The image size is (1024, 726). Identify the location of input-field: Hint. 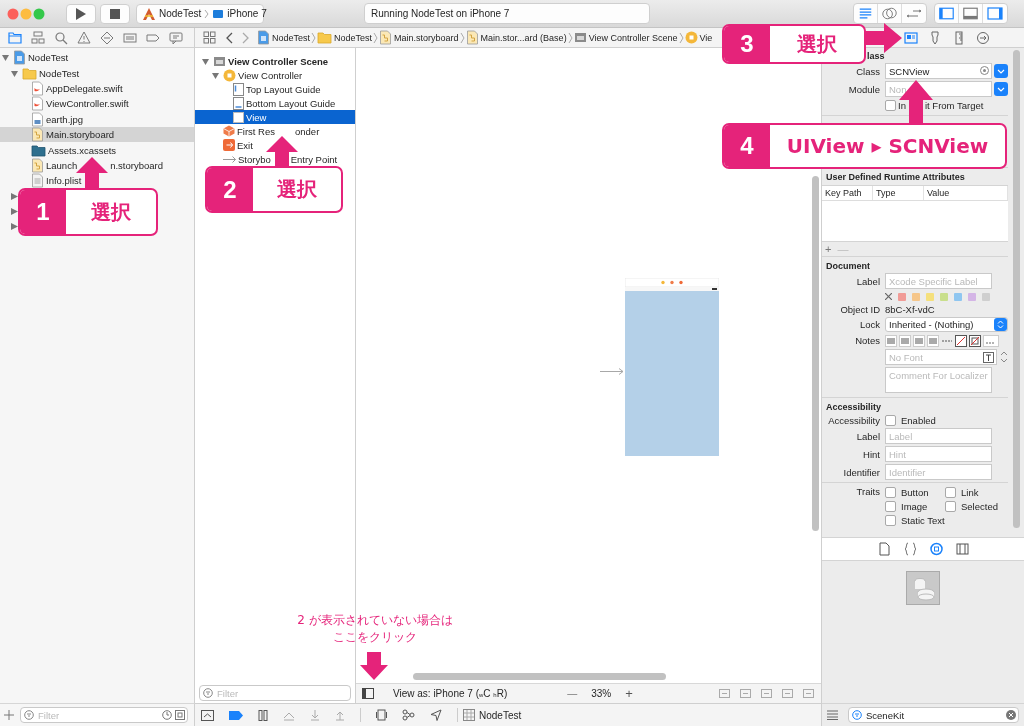
(938, 454).